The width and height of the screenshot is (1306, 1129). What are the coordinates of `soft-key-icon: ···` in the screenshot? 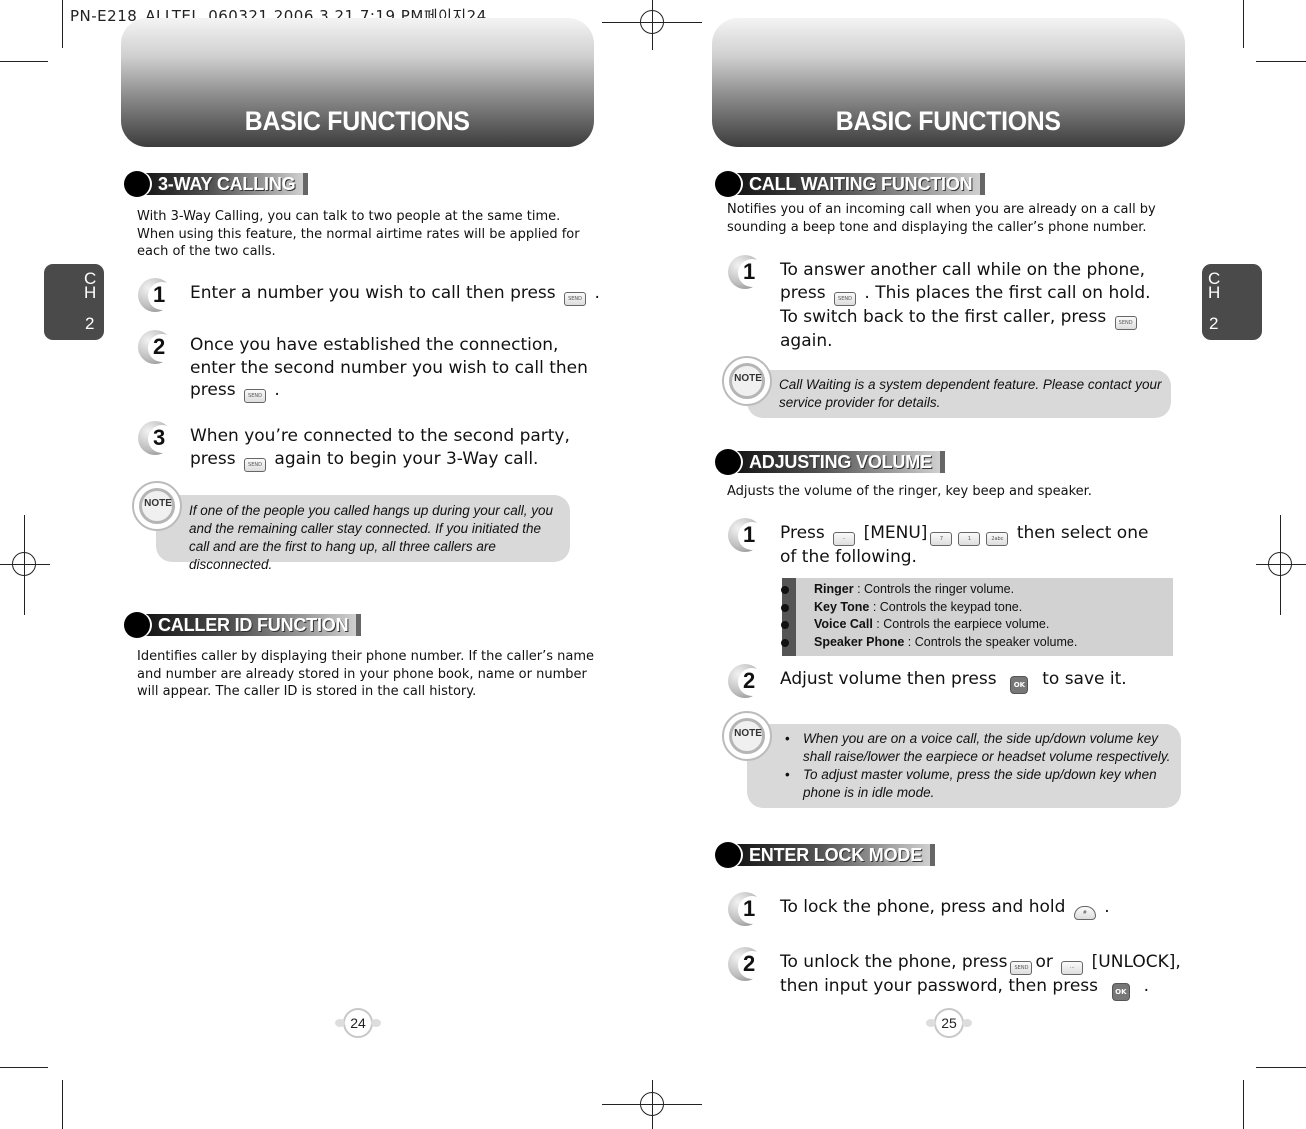 It's located at (1072, 968).